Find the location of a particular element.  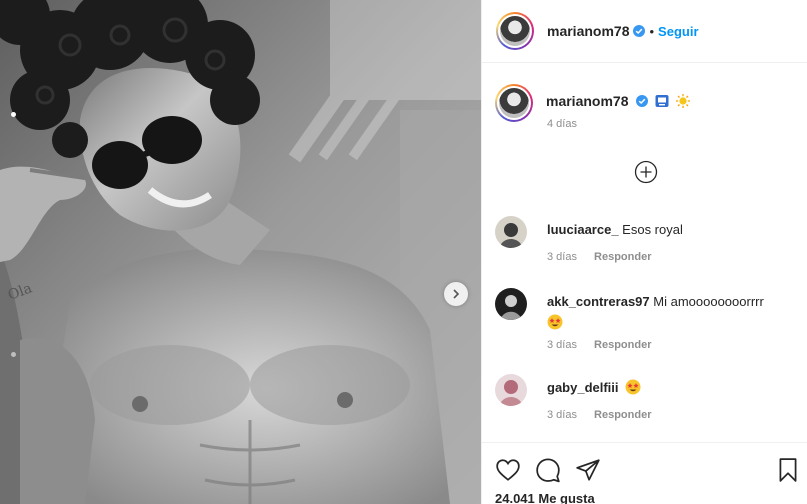

comment-body: Mi amoooooooorrrr is located at coordinates (708, 301).